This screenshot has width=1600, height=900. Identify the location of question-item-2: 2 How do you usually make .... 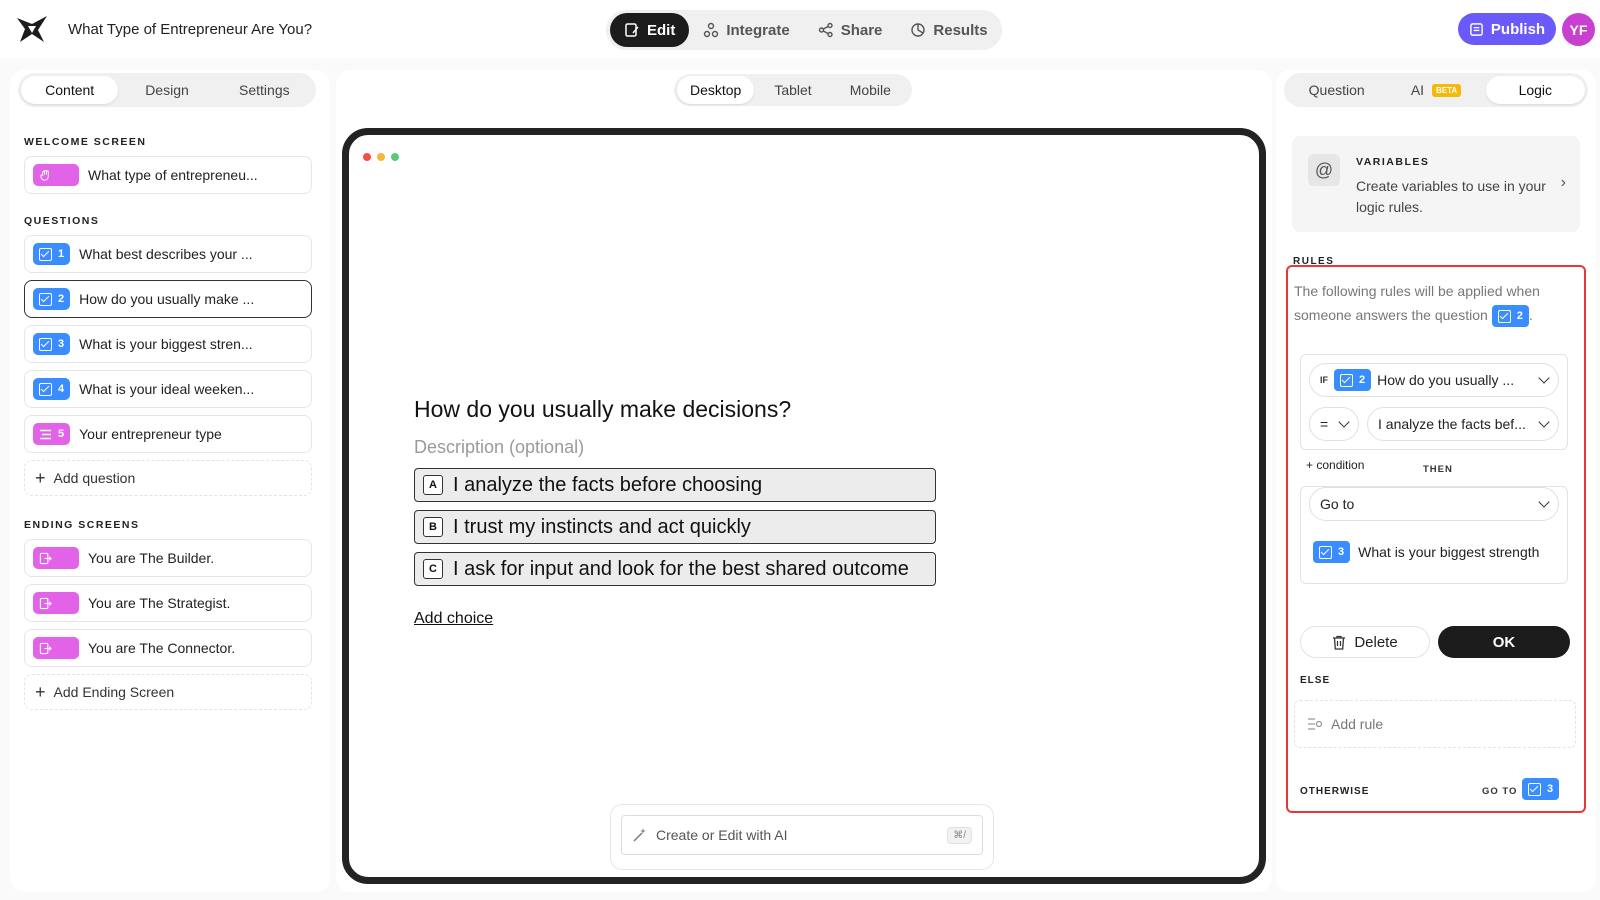
(168, 299).